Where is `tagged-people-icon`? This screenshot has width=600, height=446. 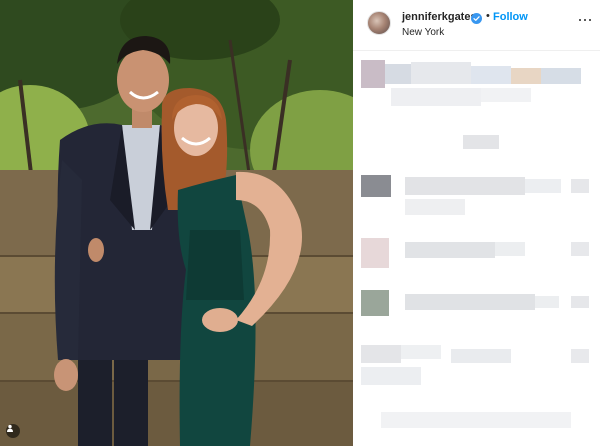 tagged-people-icon is located at coordinates (13, 431).